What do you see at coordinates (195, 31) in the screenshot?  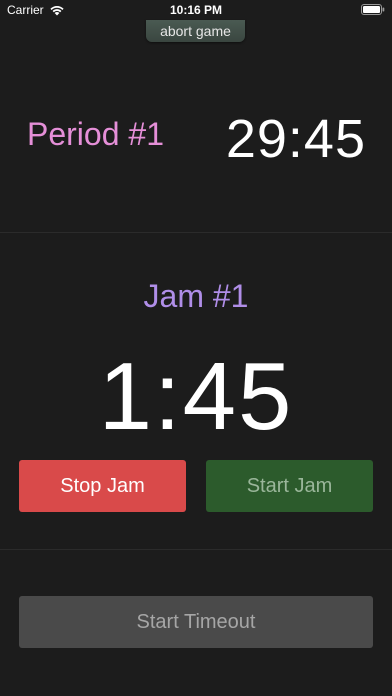 I see `abort-game-button: abort game` at bounding box center [195, 31].